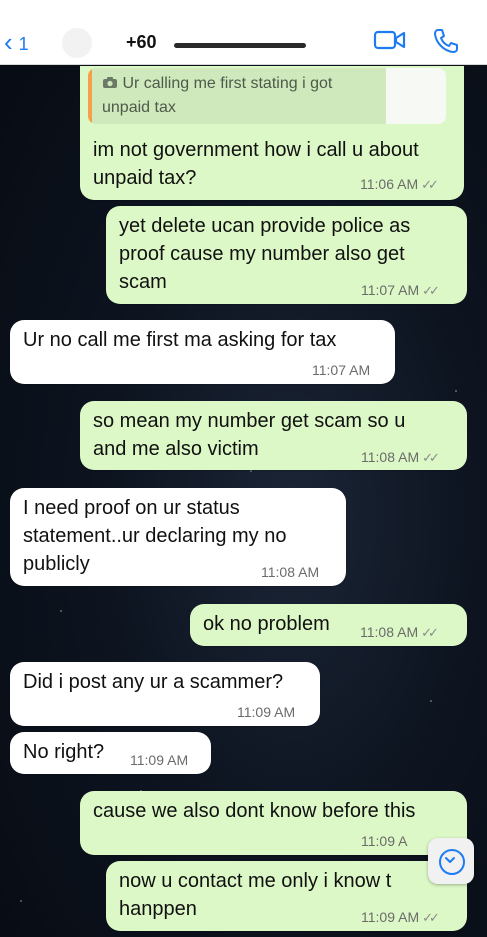  I want to click on message-text: cause we also dont know before this, so click(254, 811).